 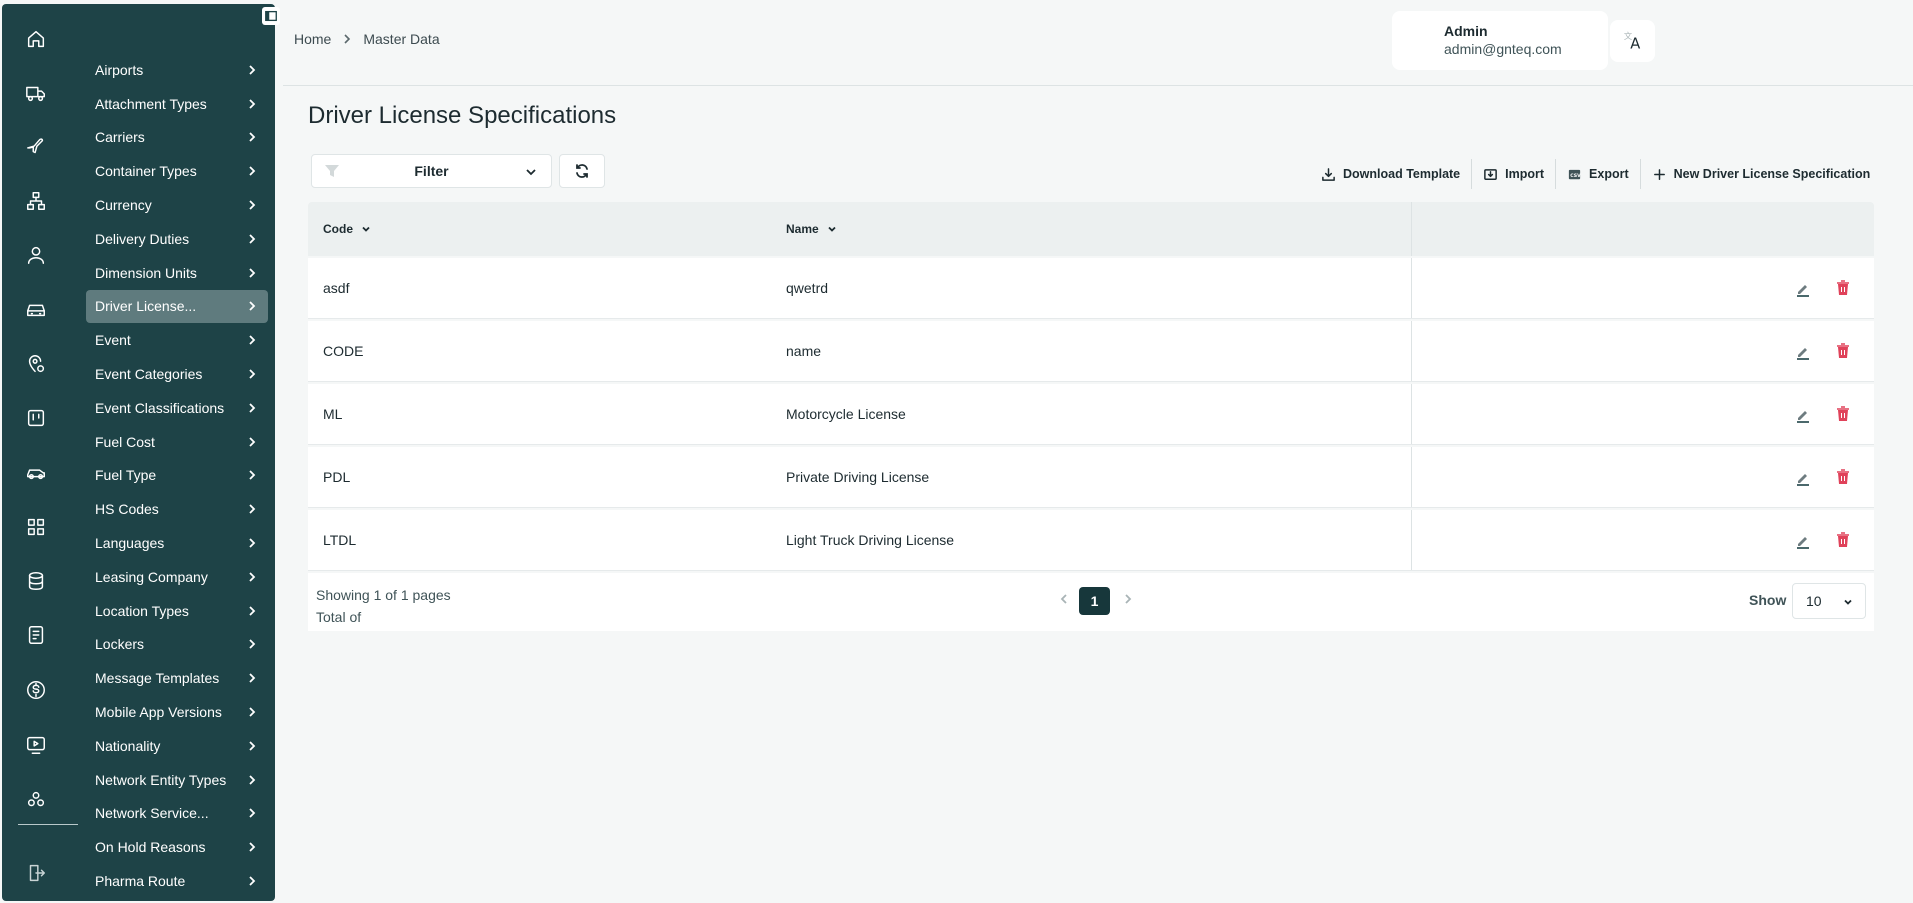 I want to click on sidebar-item: Languages, so click(x=177, y=543).